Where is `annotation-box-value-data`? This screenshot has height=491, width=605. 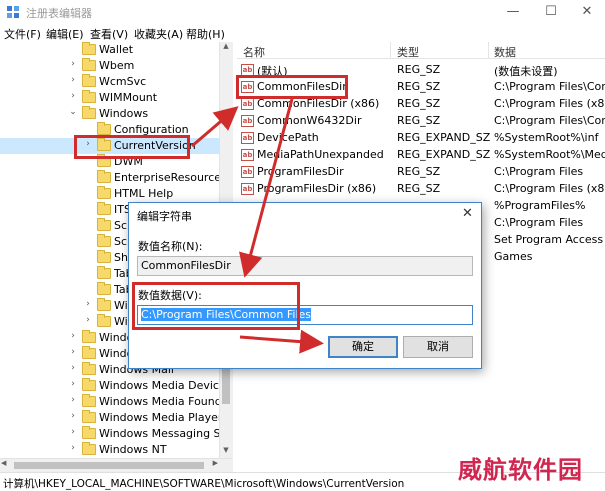
annotation-box-value-data is located at coordinates (216, 306).